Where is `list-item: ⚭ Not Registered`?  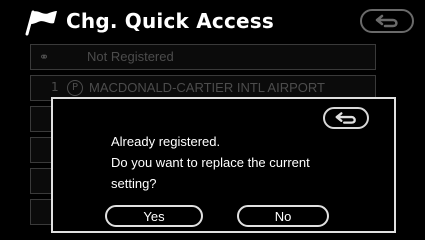
list-item: ⚭ Not Registered is located at coordinates (203, 57).